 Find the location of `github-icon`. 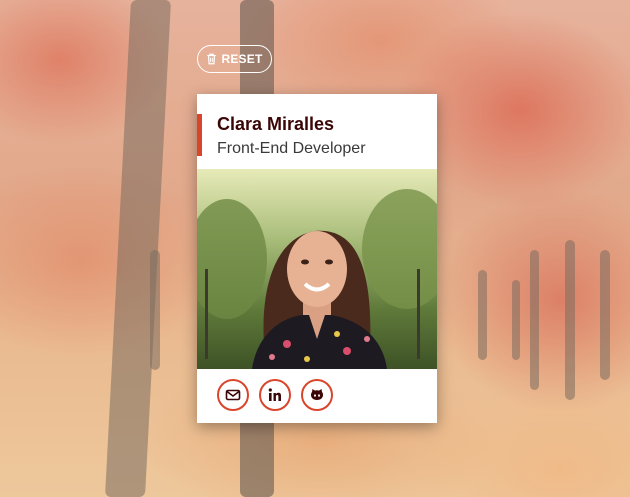

github-icon is located at coordinates (317, 394).